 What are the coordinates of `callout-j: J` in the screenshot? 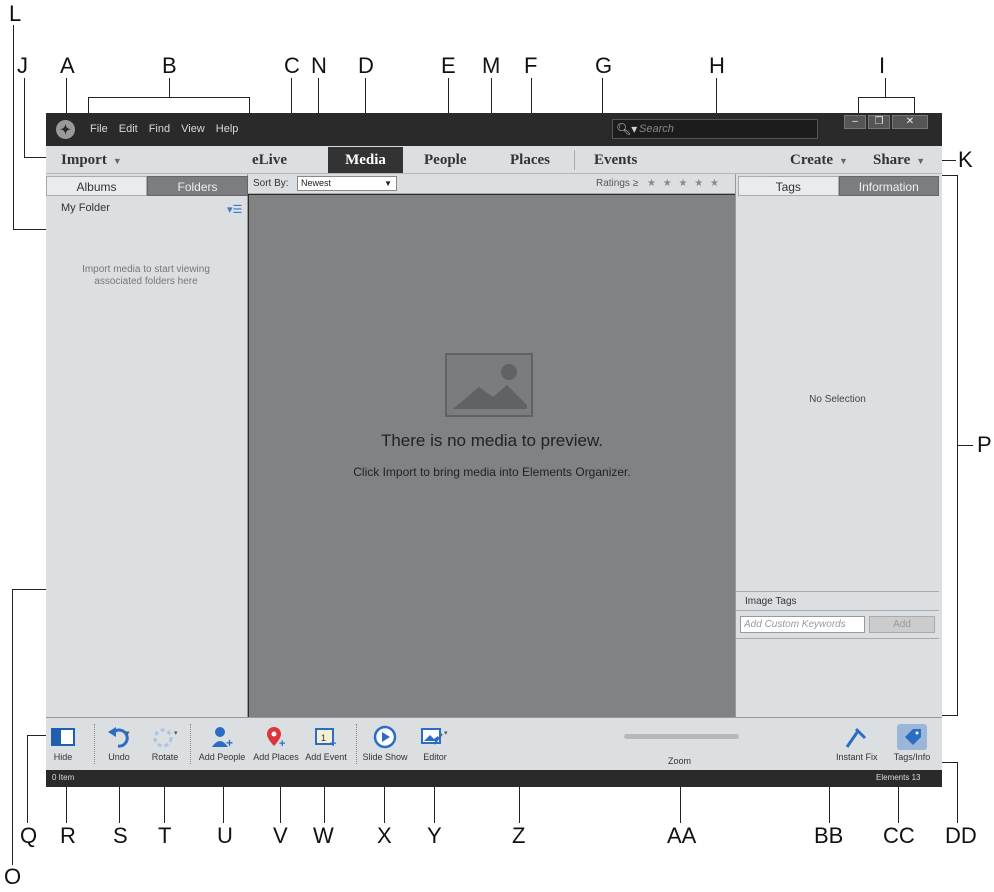 It's located at (22, 65).